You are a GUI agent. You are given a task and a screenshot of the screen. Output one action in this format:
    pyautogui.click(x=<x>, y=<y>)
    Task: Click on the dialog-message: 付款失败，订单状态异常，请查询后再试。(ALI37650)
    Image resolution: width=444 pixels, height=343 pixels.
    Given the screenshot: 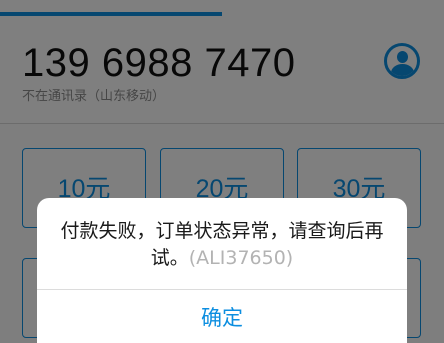 What is the action you would take?
    pyautogui.click(x=222, y=245)
    